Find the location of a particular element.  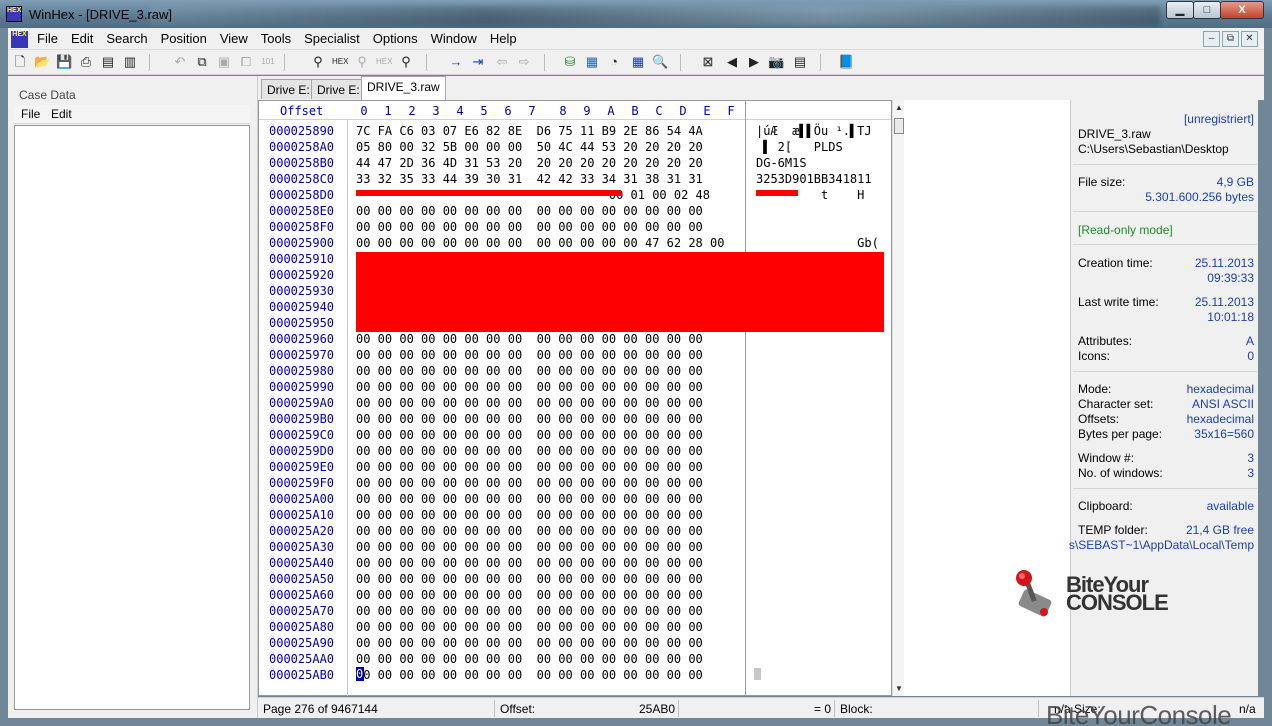

row-ascii: |úÆ æ▌▌Öu ¹.▌TJ is located at coordinates (814, 131).